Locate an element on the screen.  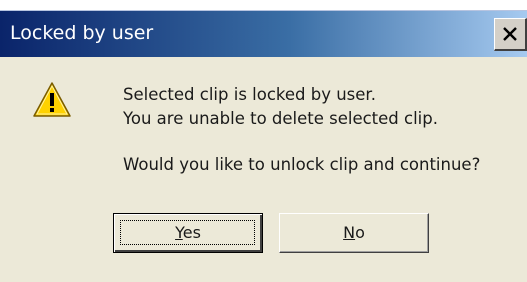
close-icon is located at coordinates (510, 34).